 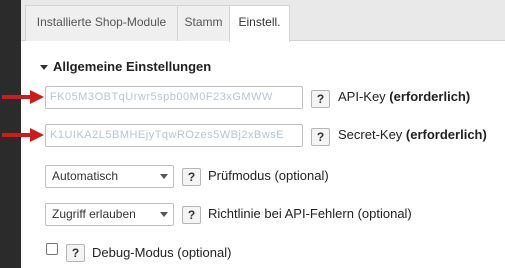 What do you see at coordinates (162, 252) in the screenshot?
I see `debug-mode-label: Debug-Modus (optional)` at bounding box center [162, 252].